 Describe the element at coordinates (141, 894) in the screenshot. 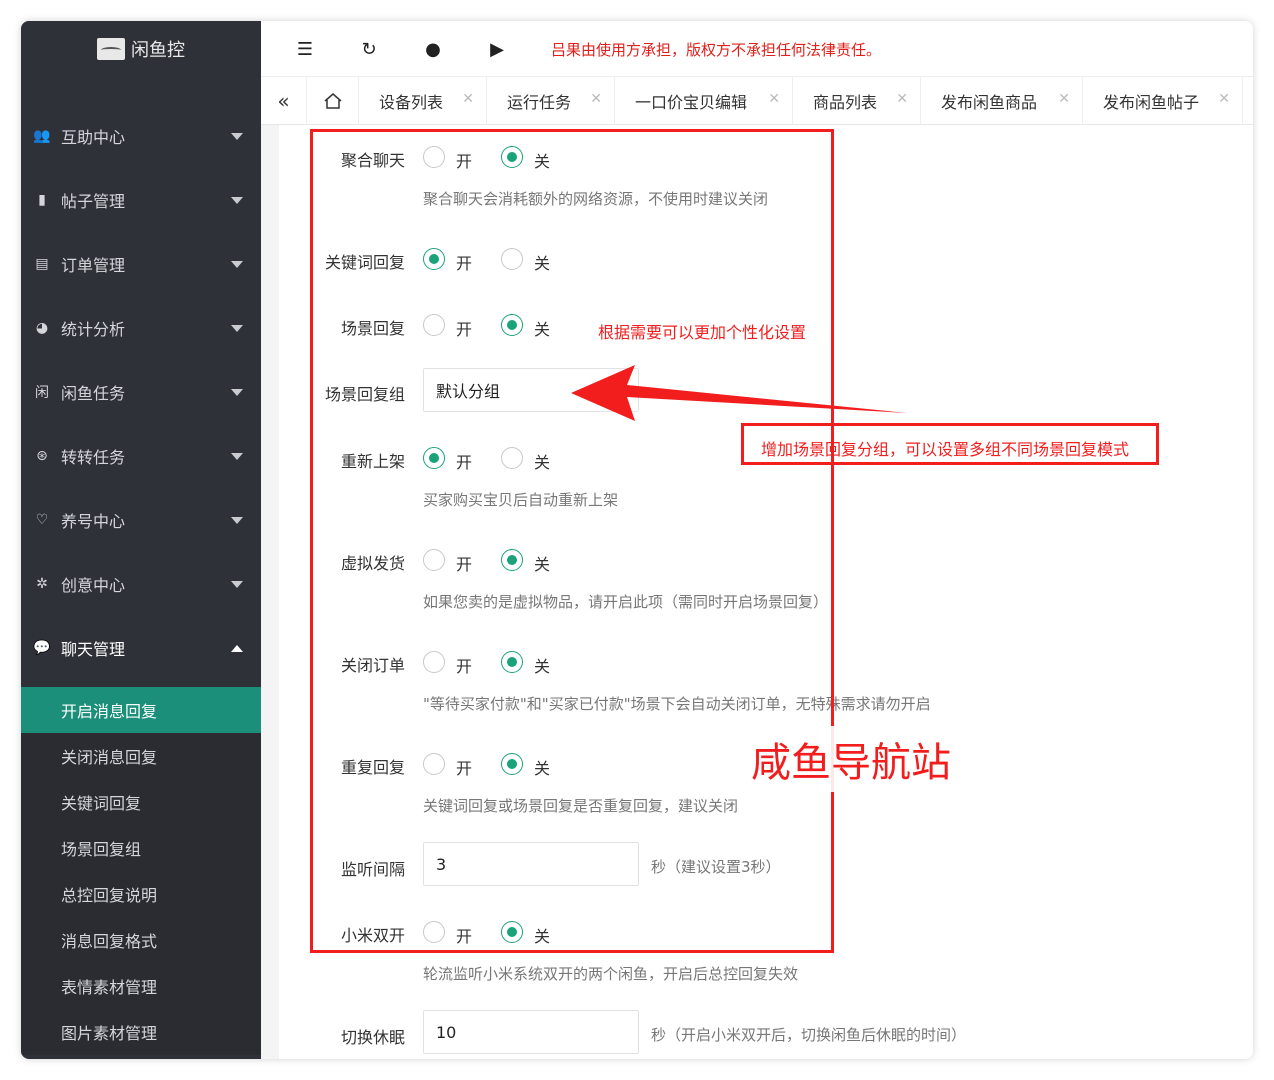

I see `sidebar-subitem-master-reply-doc: 总控回复说明` at that location.